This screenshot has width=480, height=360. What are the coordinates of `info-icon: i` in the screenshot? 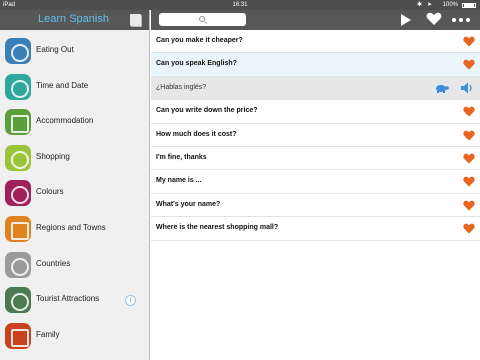 It's located at (130, 301).